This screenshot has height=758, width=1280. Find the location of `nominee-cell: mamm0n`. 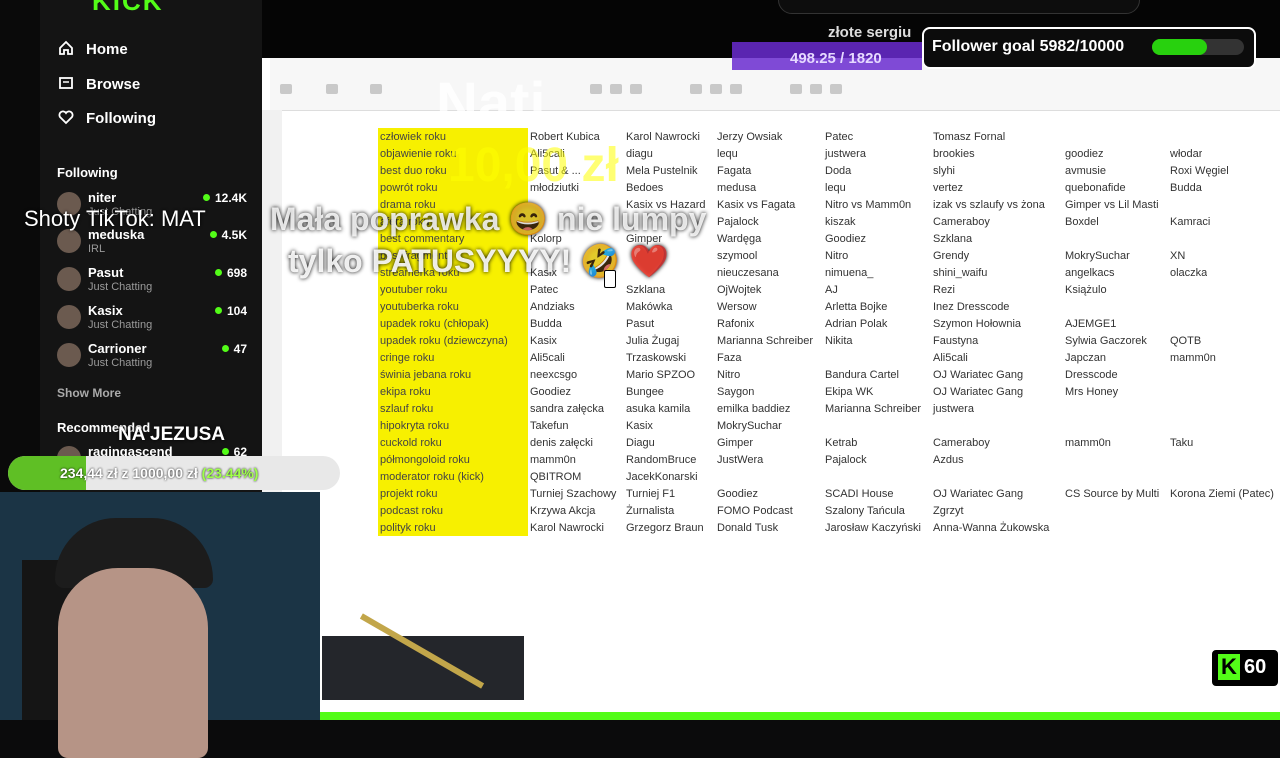

nominee-cell: mamm0n is located at coordinates (1193, 358).